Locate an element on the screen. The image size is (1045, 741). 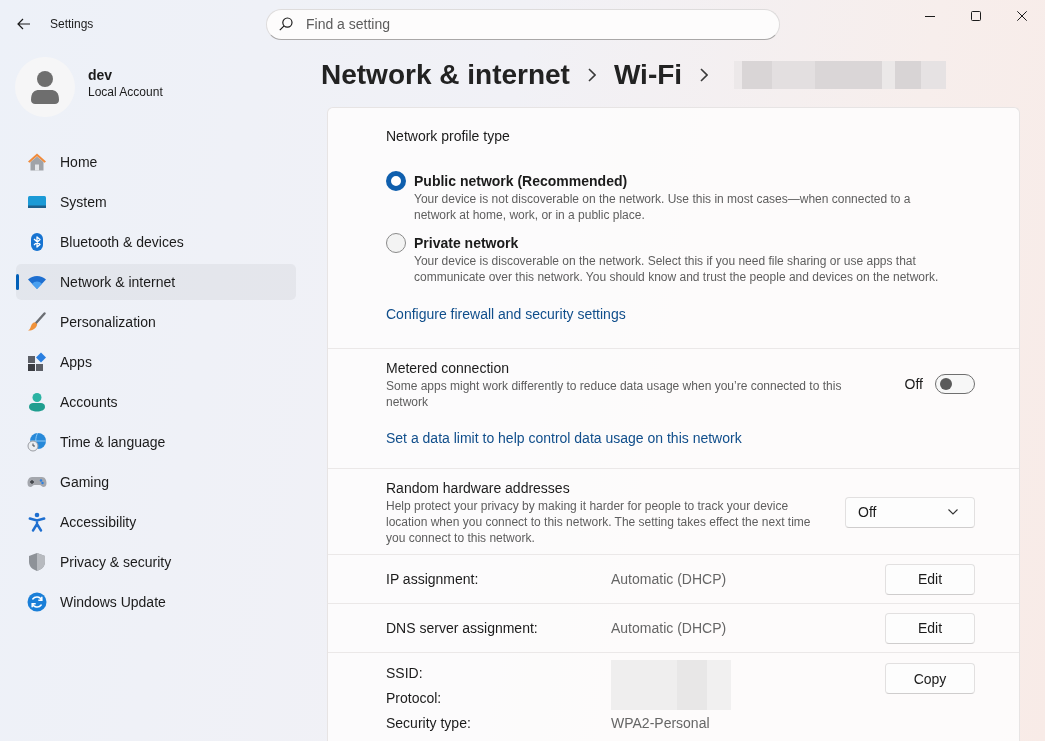
option-description: Your device is not discoverable on the network. Use this in most cases—when connected to a network at home, work, or in a public place. is located at coordinates (663, 207).